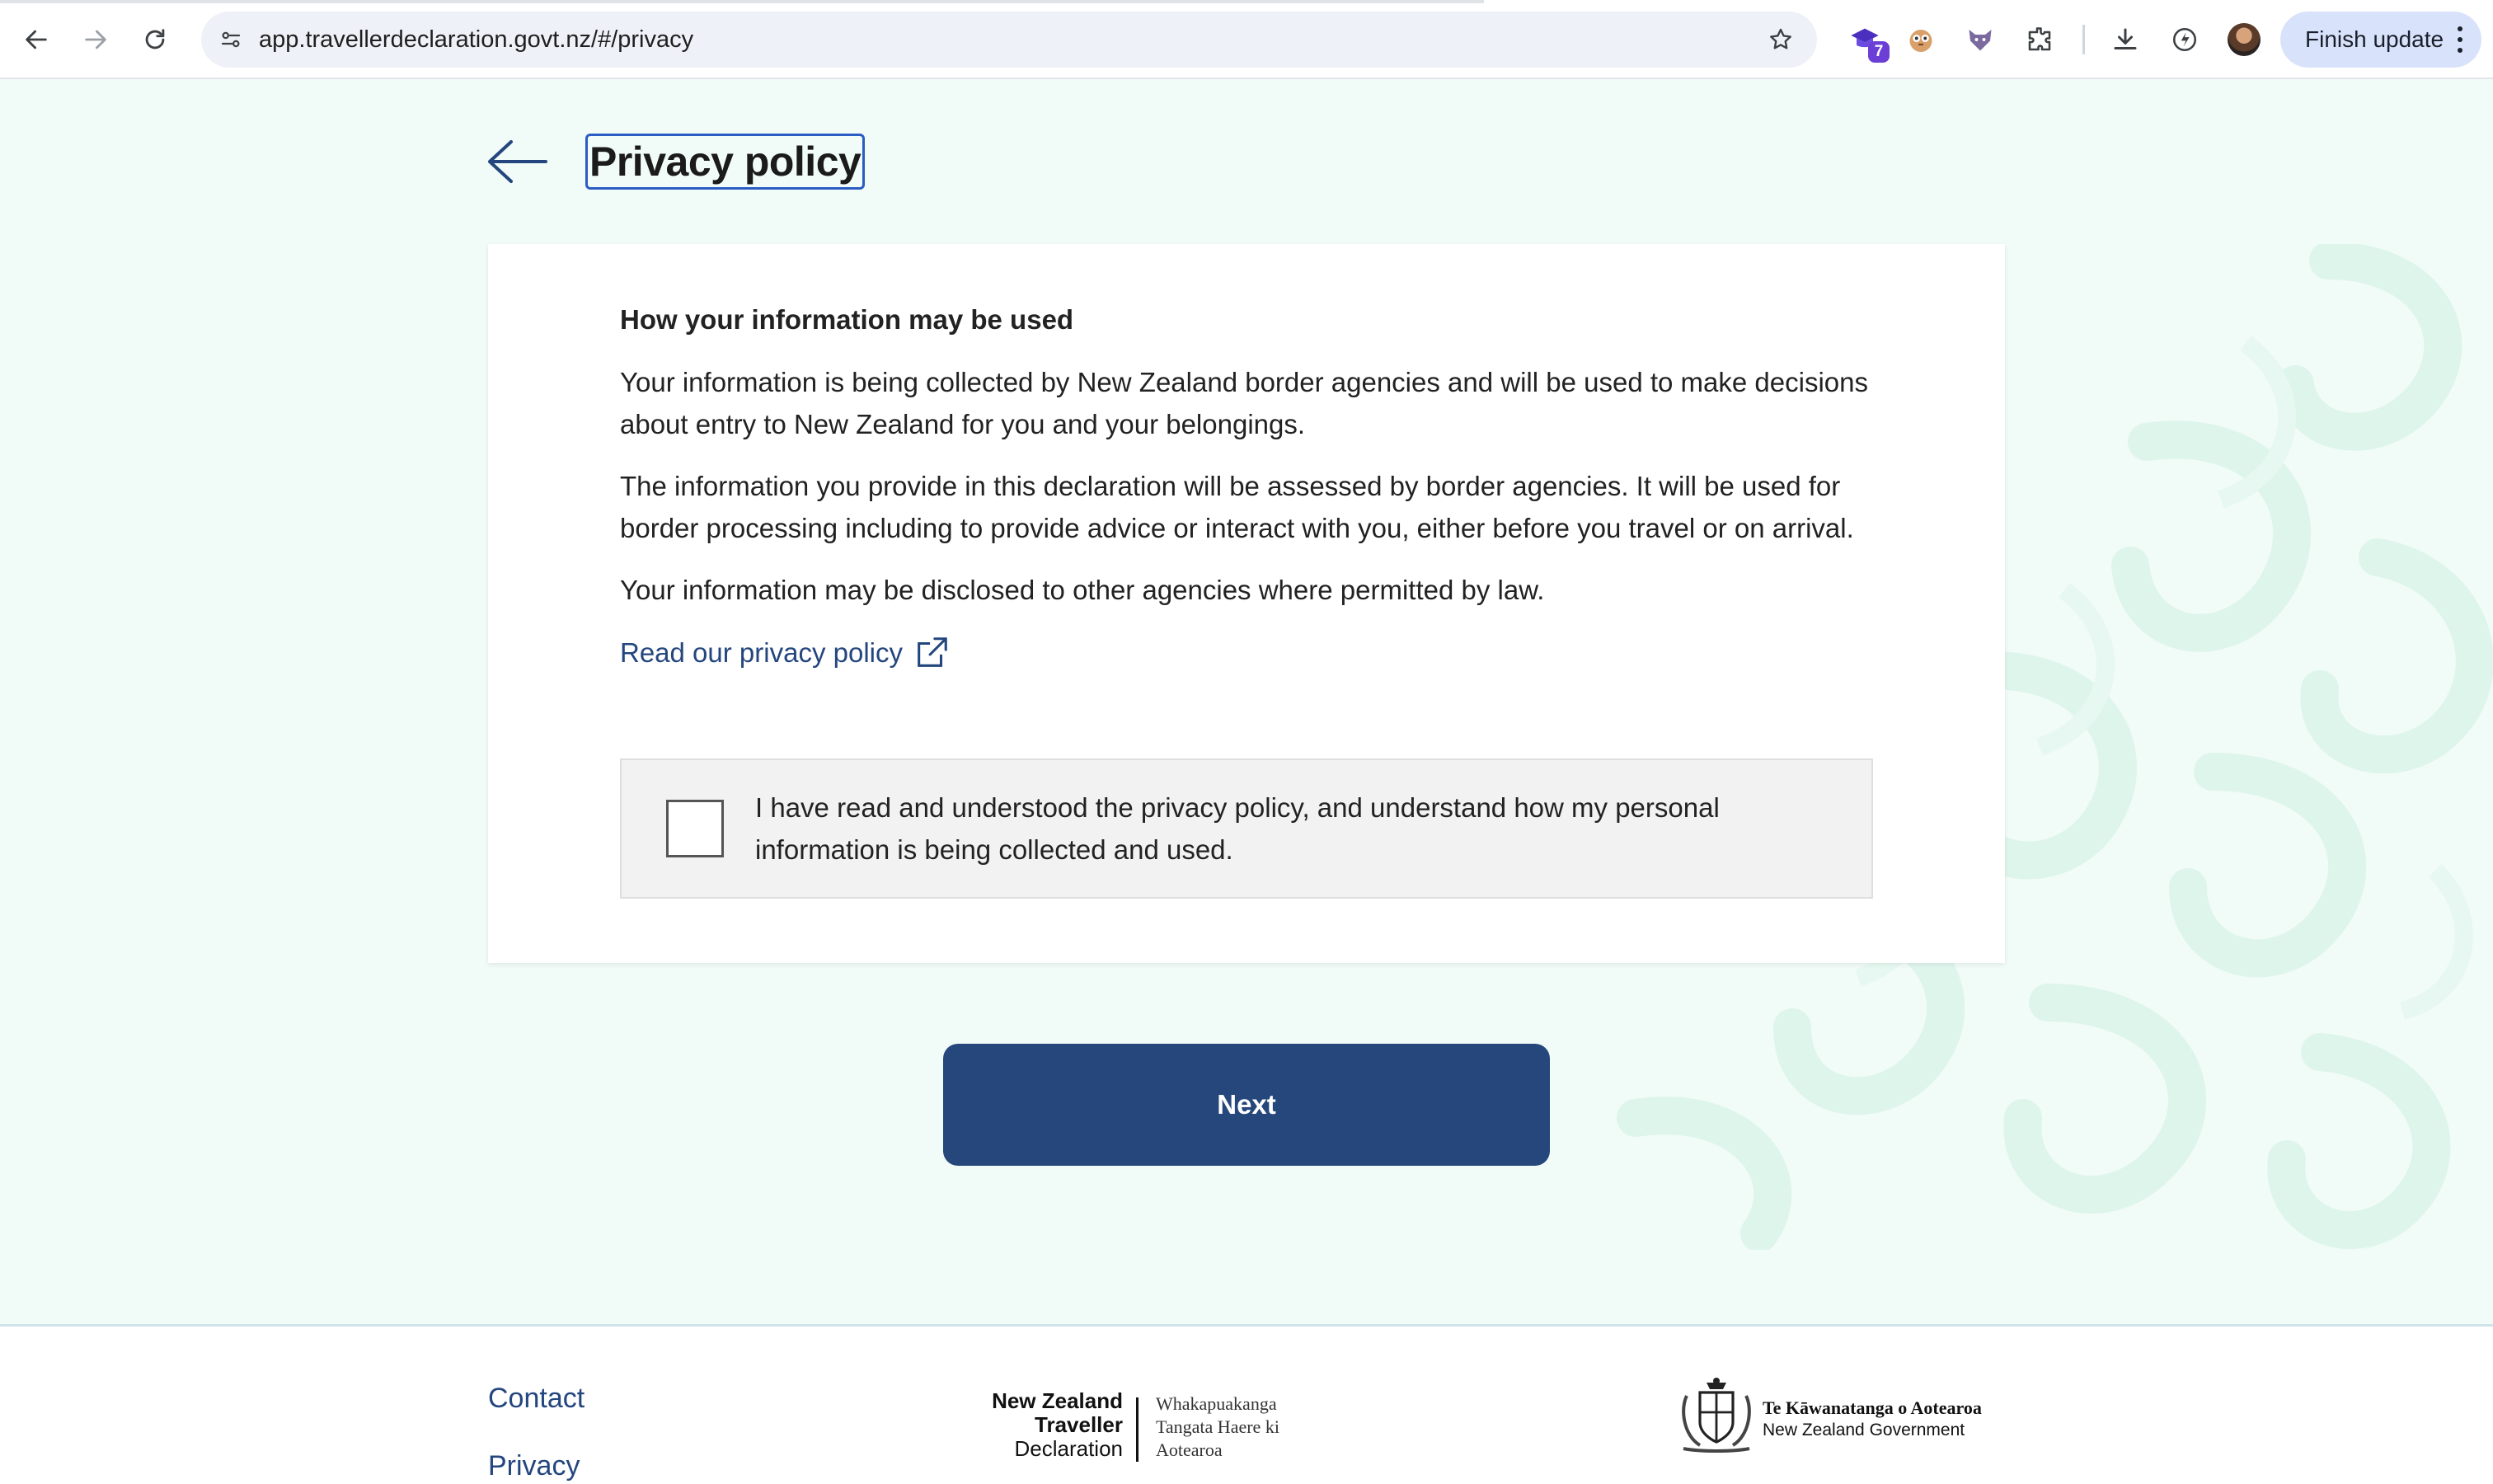  I want to click on browser-forward-button, so click(95, 39).